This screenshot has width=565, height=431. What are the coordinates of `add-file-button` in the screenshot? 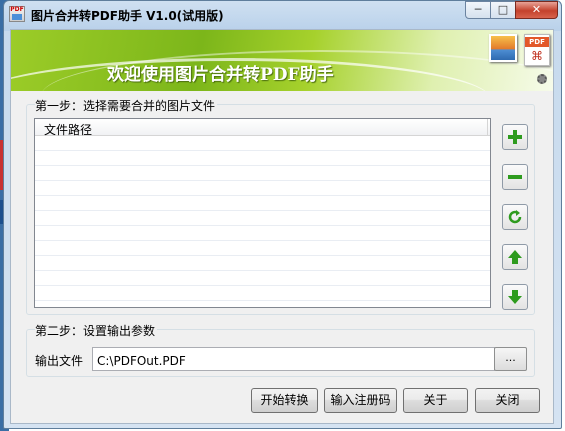 It's located at (515, 137).